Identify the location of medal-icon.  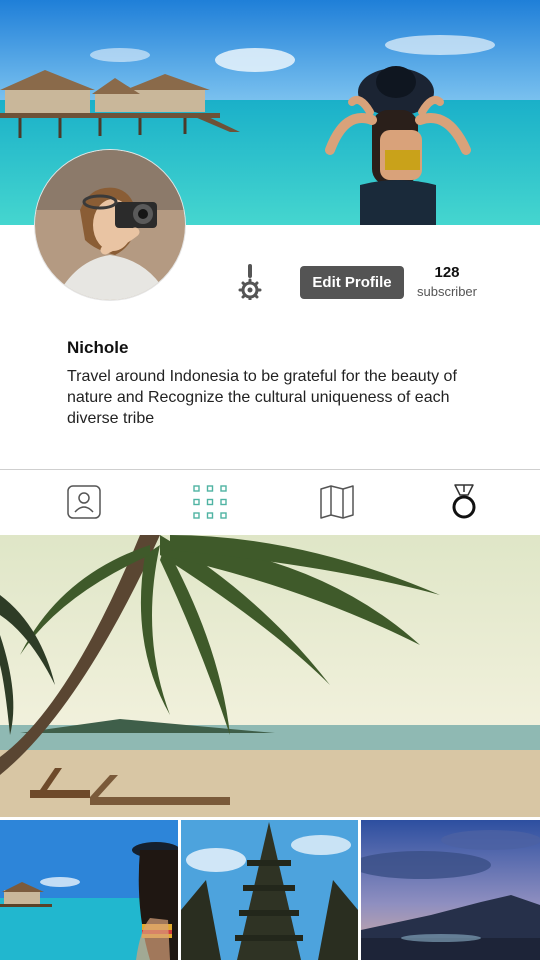
(464, 501).